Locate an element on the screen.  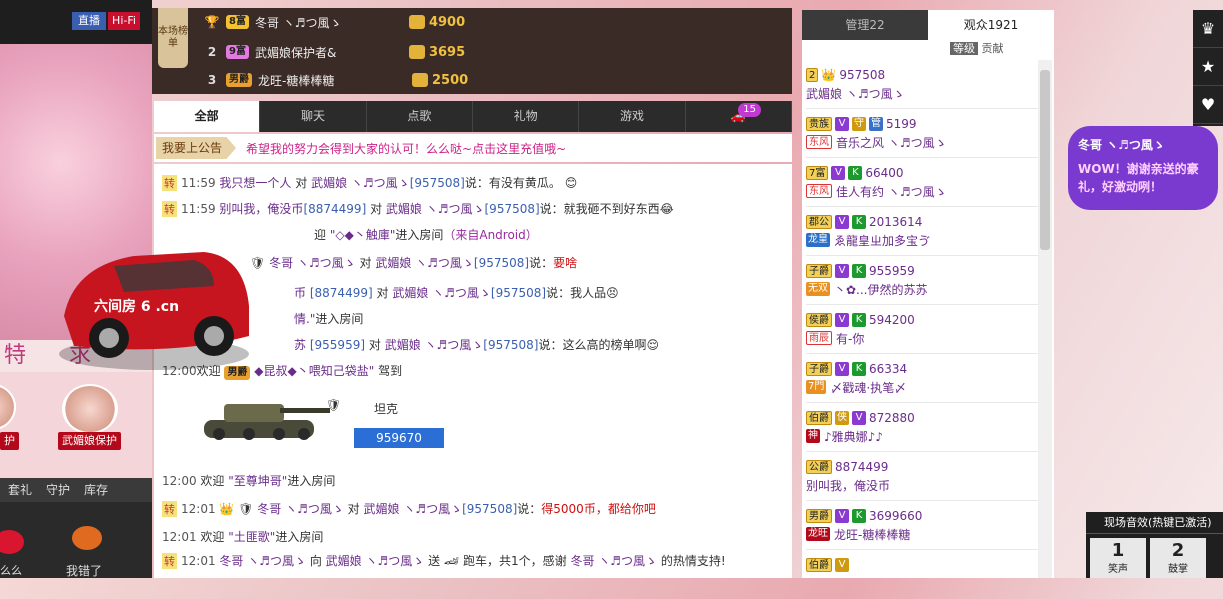
level-badge: 7富 is located at coordinates (817, 173).